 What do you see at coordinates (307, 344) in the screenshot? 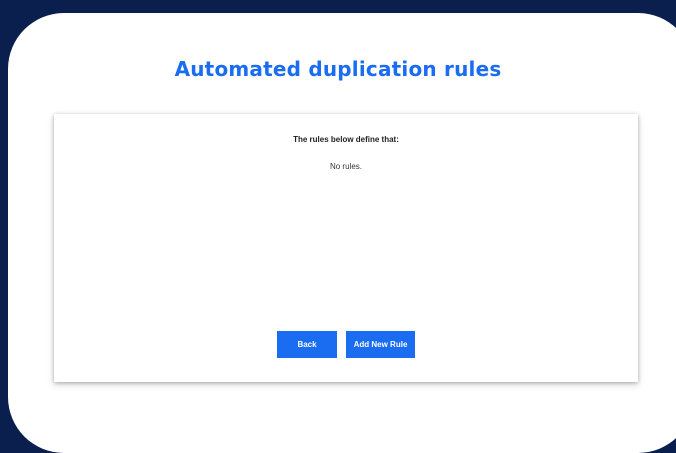
I see `back-button: Back` at bounding box center [307, 344].